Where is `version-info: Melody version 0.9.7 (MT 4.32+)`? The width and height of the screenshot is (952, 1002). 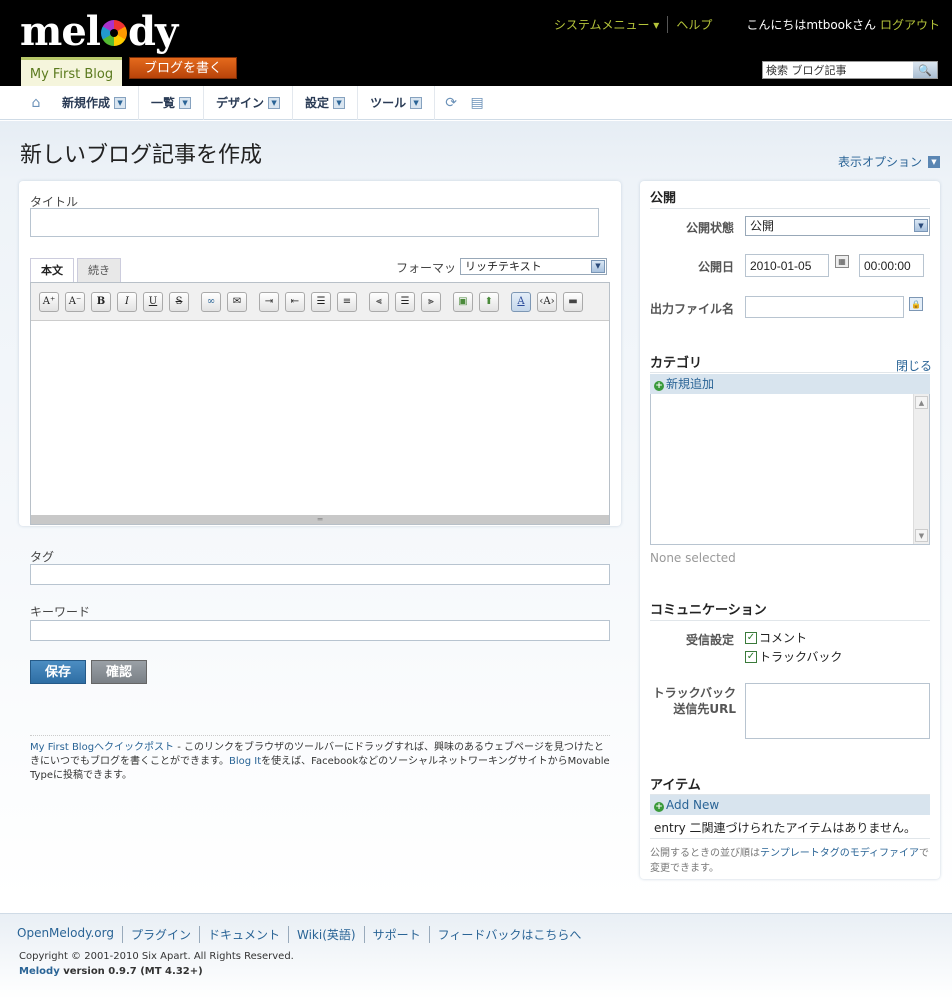 version-info: Melody version 0.9.7 (MT 4.32+) is located at coordinates (111, 971).